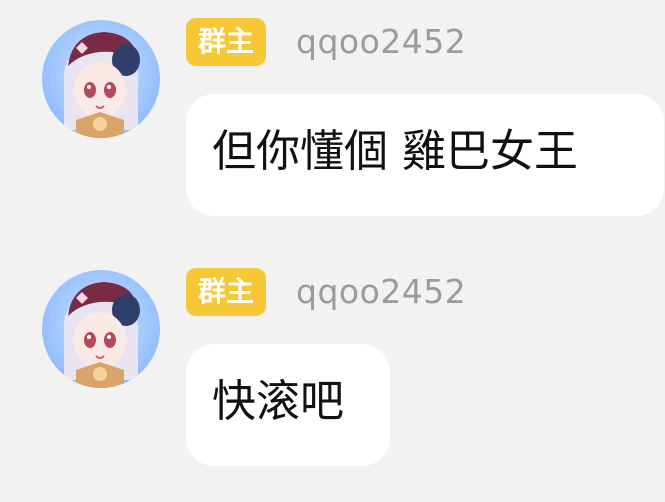 Image resolution: width=665 pixels, height=502 pixels. I want to click on message-bubble: 快滚吧, so click(288, 405).